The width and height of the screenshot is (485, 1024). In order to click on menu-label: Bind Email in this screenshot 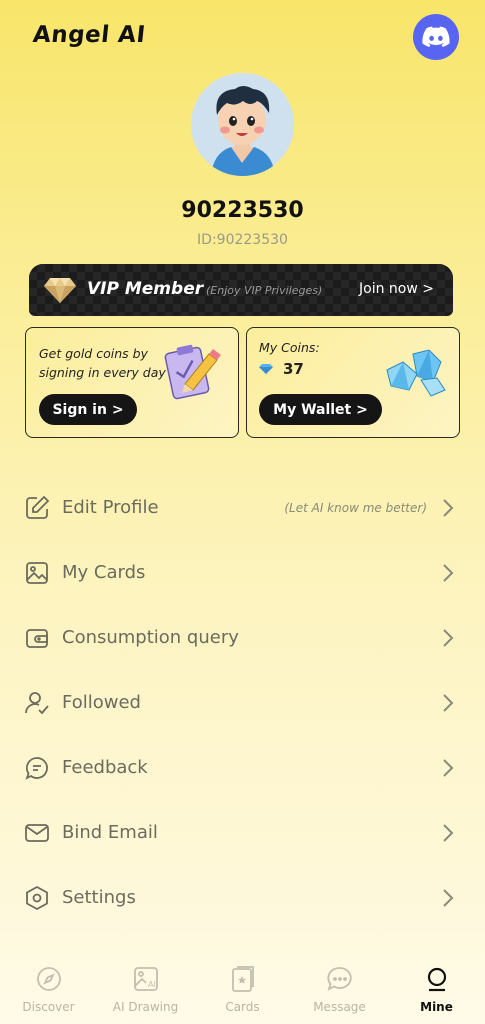, I will do `click(110, 832)`.